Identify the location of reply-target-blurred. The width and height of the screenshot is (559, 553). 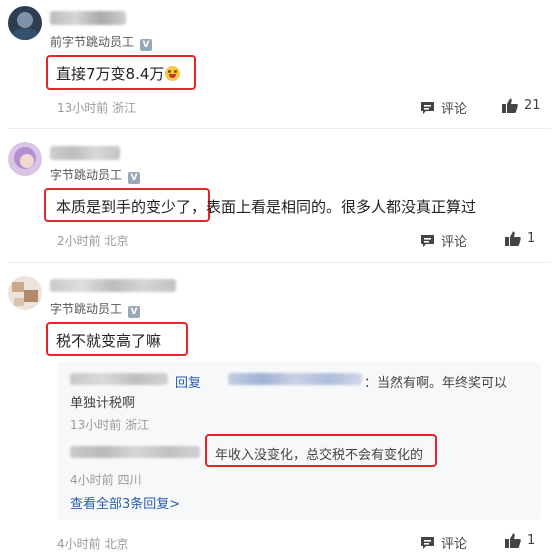
(295, 379).